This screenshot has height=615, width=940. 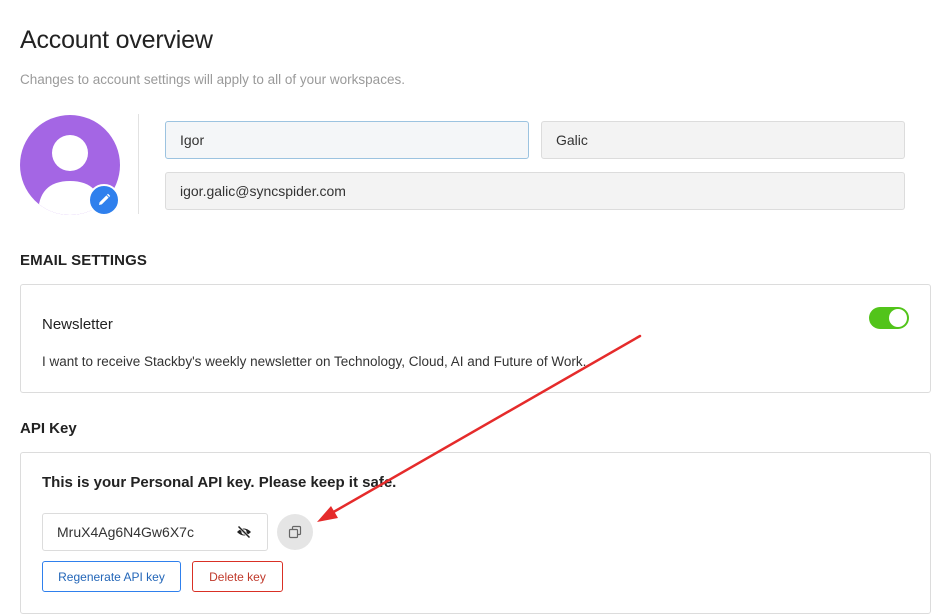 I want to click on delete-key-button: Delete key, so click(x=237, y=576).